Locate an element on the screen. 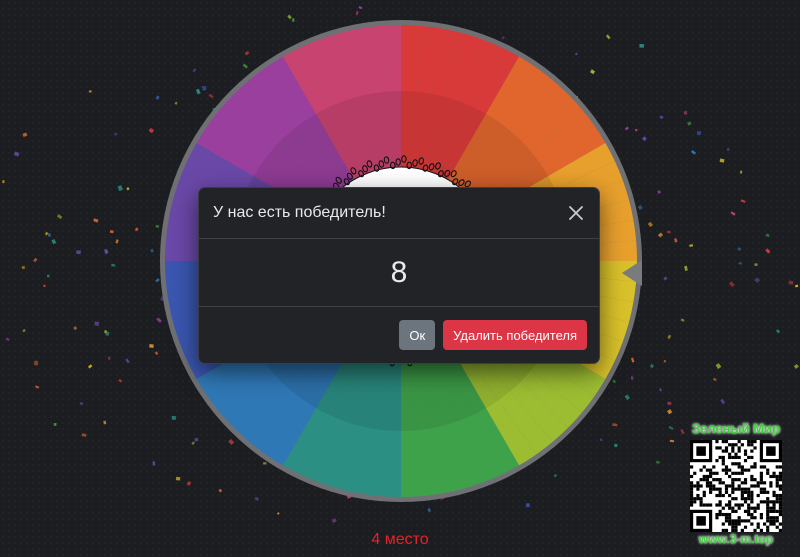 The width and height of the screenshot is (800, 557). winner-value: 8 is located at coordinates (399, 272).